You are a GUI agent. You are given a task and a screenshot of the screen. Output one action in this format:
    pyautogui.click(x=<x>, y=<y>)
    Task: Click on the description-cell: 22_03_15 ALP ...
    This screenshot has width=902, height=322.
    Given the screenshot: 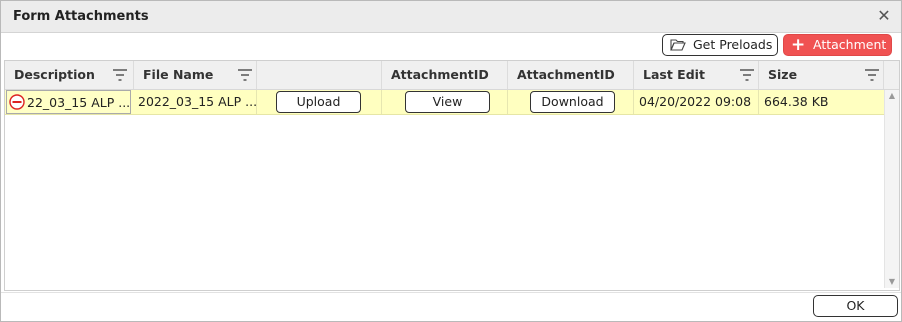 What is the action you would take?
    pyautogui.click(x=68, y=102)
    